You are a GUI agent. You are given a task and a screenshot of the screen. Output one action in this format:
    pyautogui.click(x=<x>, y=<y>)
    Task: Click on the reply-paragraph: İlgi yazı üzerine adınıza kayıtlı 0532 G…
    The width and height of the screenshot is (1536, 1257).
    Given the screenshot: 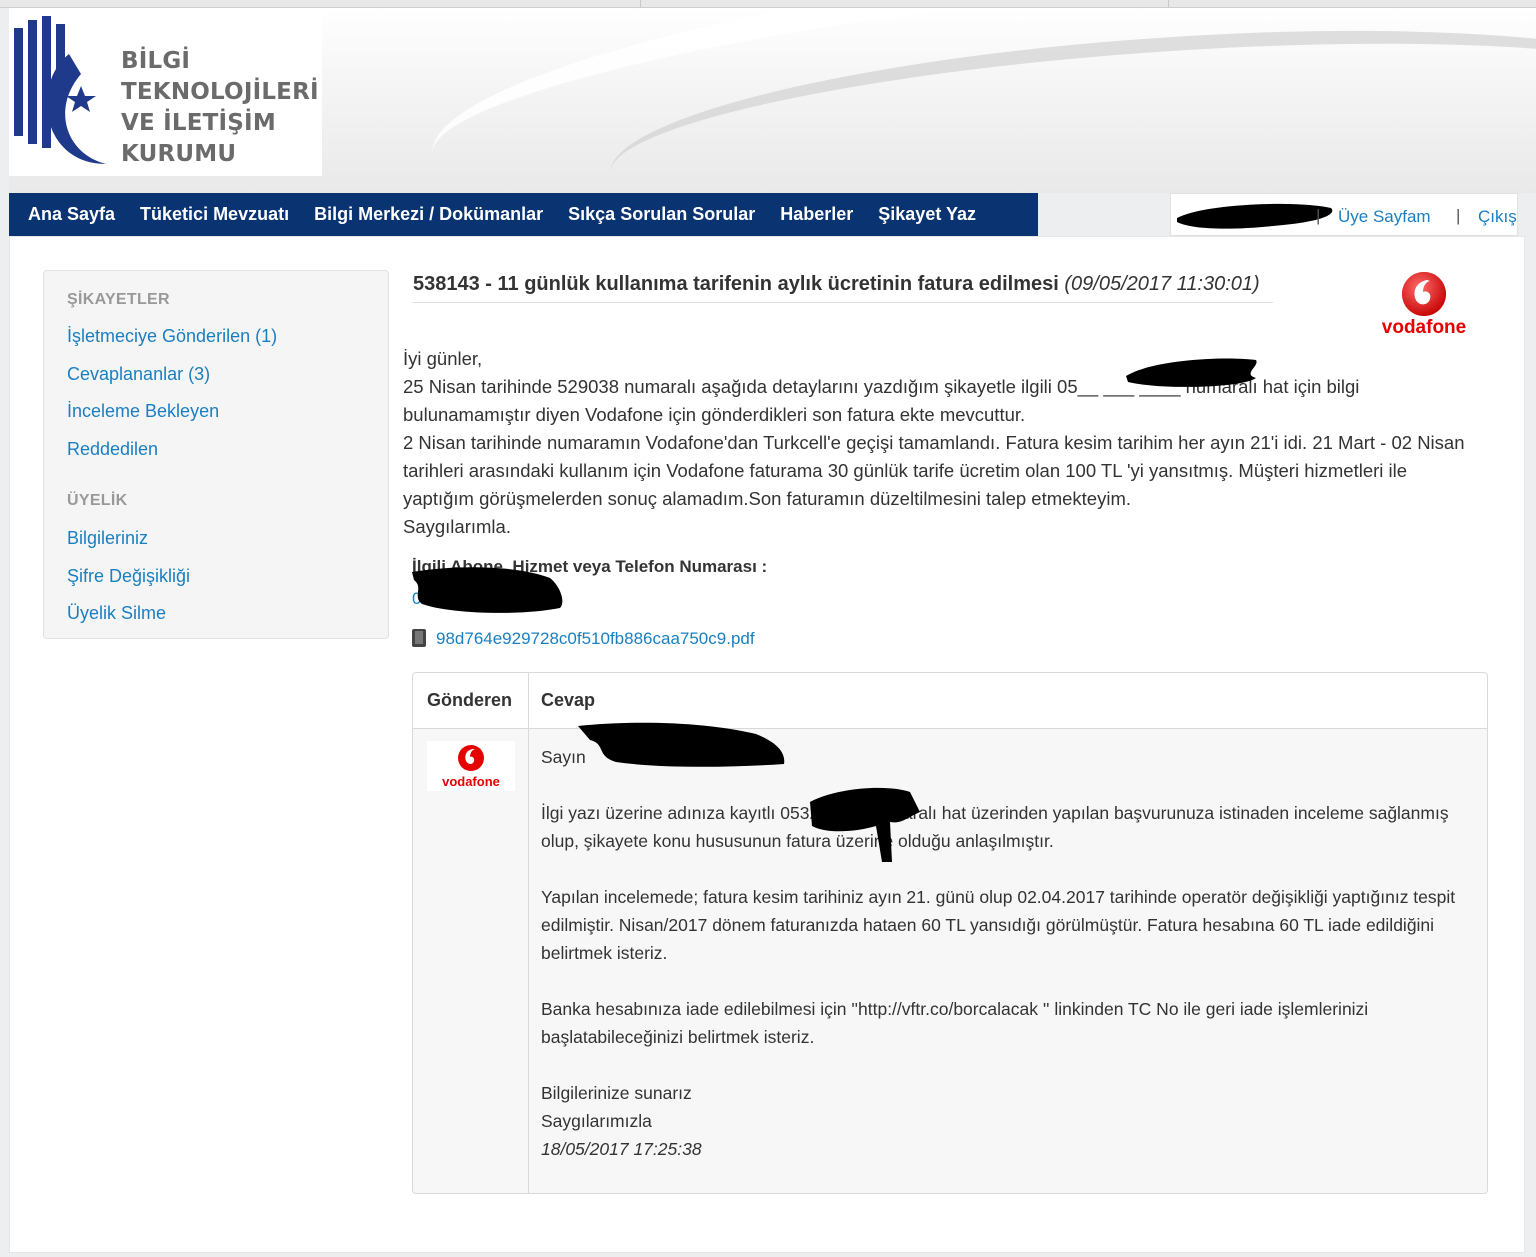 What is the action you would take?
    pyautogui.click(x=995, y=827)
    